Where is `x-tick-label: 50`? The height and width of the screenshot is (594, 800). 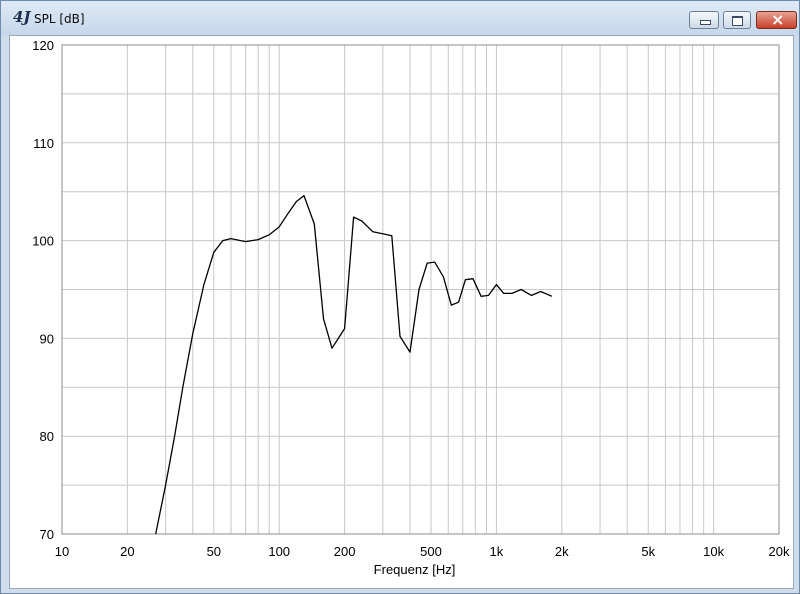 x-tick-label: 50 is located at coordinates (214, 551).